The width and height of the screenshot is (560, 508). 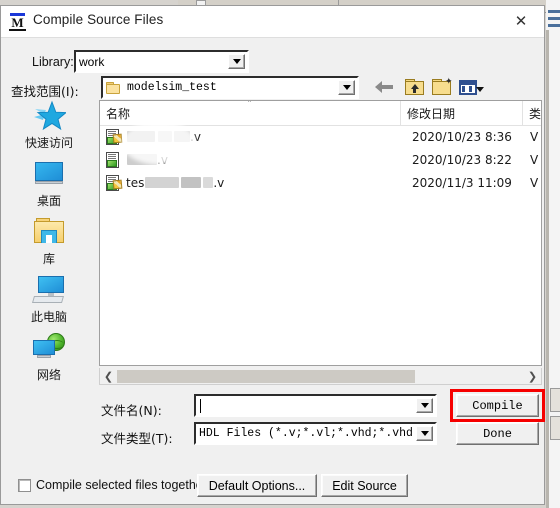 I want to click on logo-letter: M, so click(x=17, y=23).